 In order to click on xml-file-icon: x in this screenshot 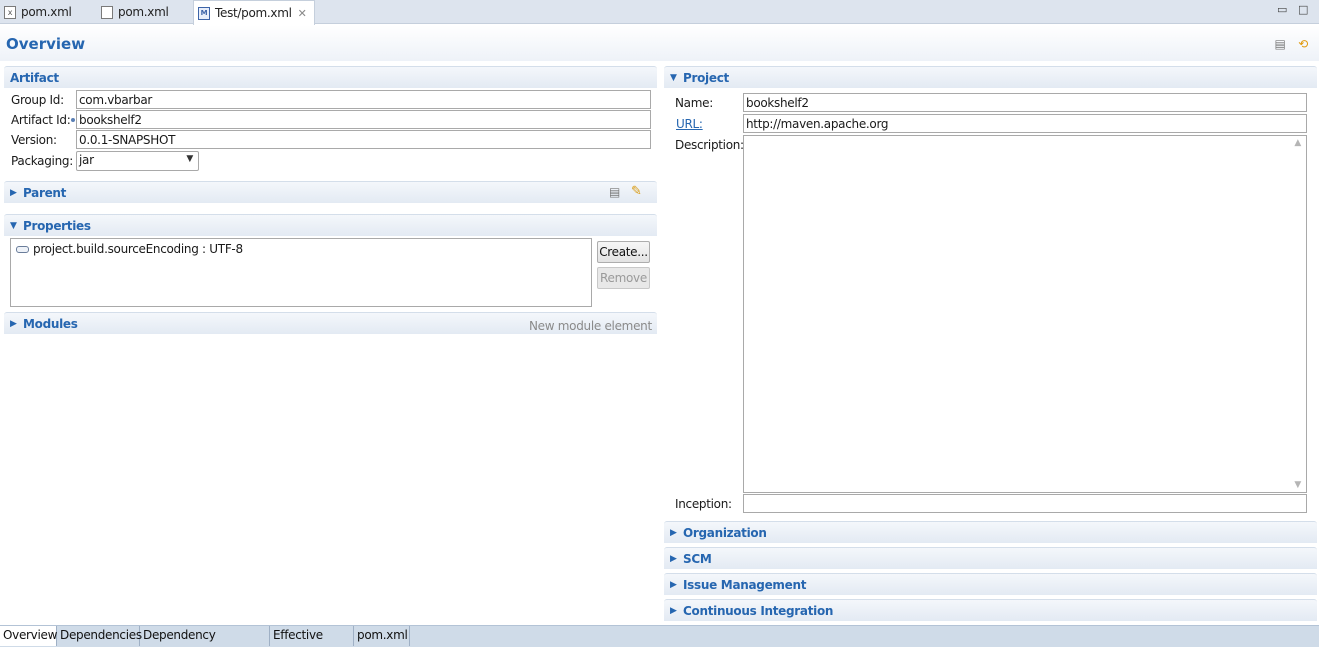, I will do `click(10, 12)`.